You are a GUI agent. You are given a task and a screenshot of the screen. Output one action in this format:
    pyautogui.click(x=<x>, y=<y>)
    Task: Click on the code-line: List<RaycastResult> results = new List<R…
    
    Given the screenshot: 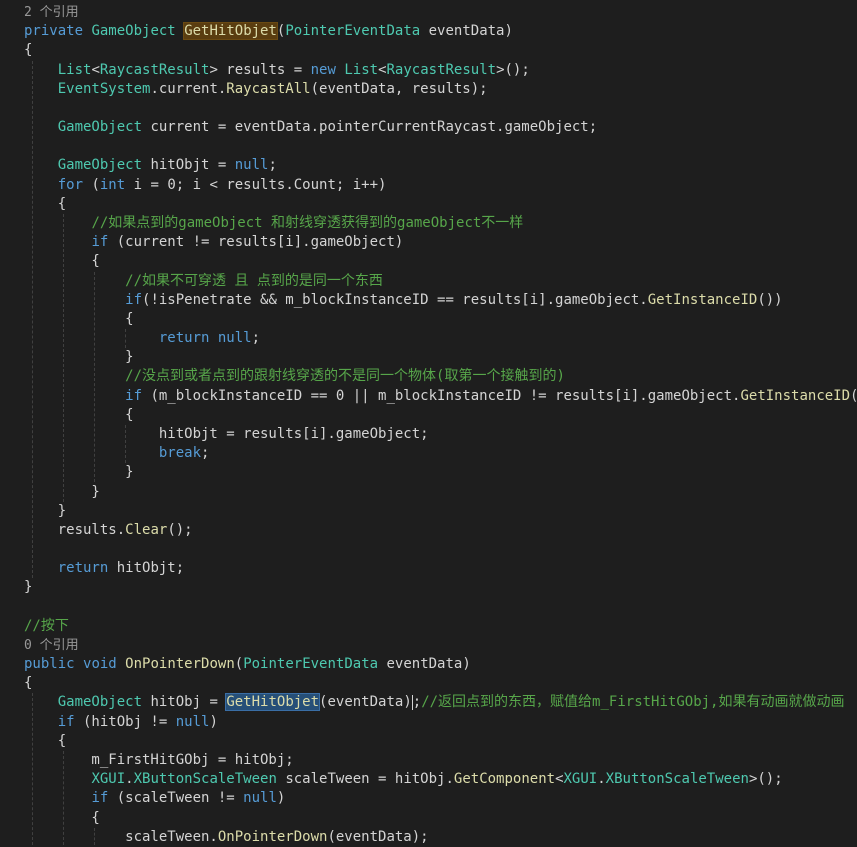 What is the action you would take?
    pyautogui.click(x=277, y=70)
    